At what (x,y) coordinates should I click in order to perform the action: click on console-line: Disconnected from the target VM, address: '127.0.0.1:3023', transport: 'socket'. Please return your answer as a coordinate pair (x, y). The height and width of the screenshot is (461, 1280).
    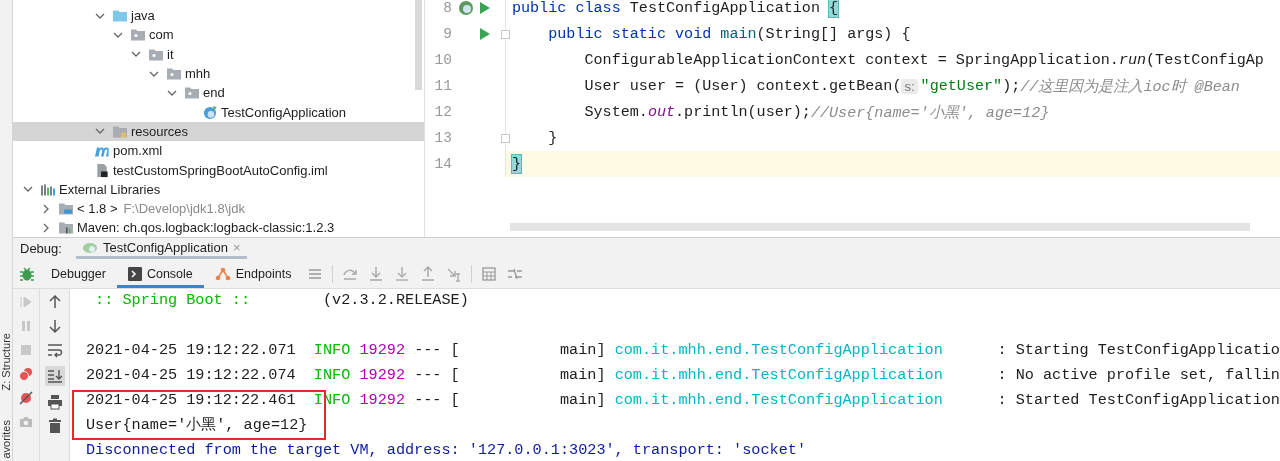
    Looking at the image, I should click on (446, 450).